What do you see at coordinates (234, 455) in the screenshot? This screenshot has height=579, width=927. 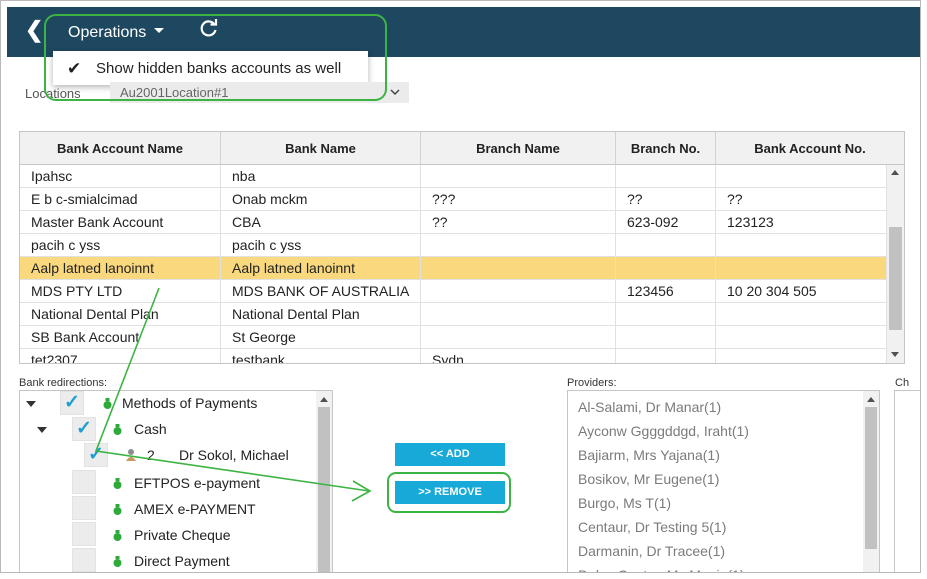 I see `tree-node-provider: Dr Sokol, Michael` at bounding box center [234, 455].